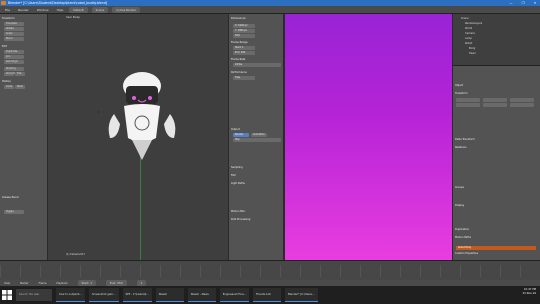 The image size is (540, 304). What do you see at coordinates (9, 87) in the screenshot?
I see `undo-button: Undo` at bounding box center [9, 87].